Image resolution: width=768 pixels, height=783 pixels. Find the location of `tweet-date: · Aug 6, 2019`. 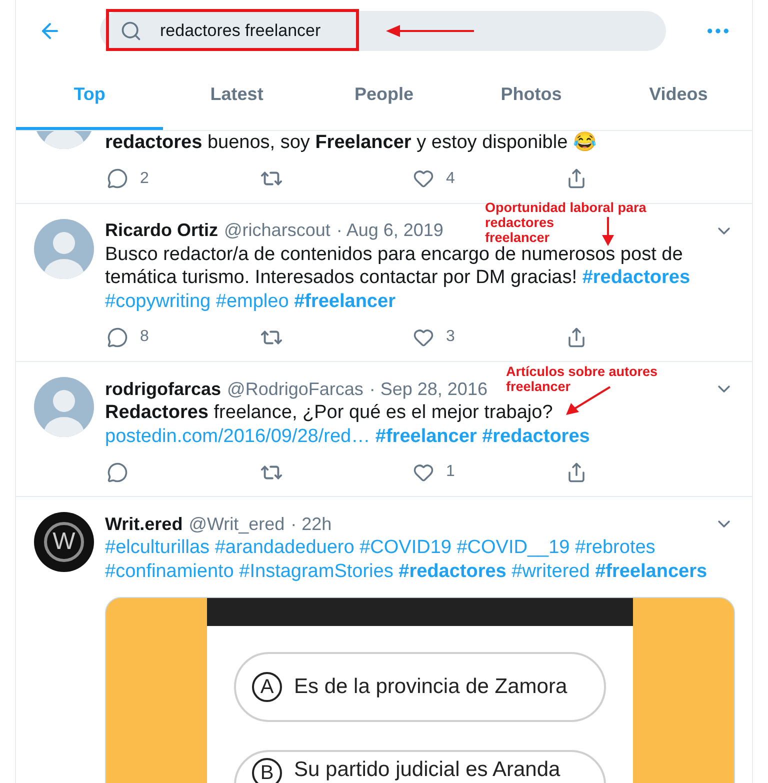

tweet-date: · Aug 6, 2019 is located at coordinates (390, 230).